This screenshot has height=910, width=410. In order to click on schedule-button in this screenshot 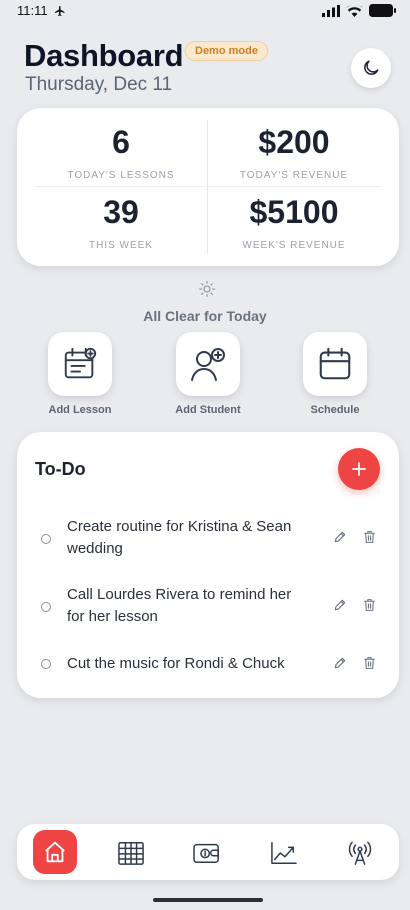, I will do `click(335, 364)`.